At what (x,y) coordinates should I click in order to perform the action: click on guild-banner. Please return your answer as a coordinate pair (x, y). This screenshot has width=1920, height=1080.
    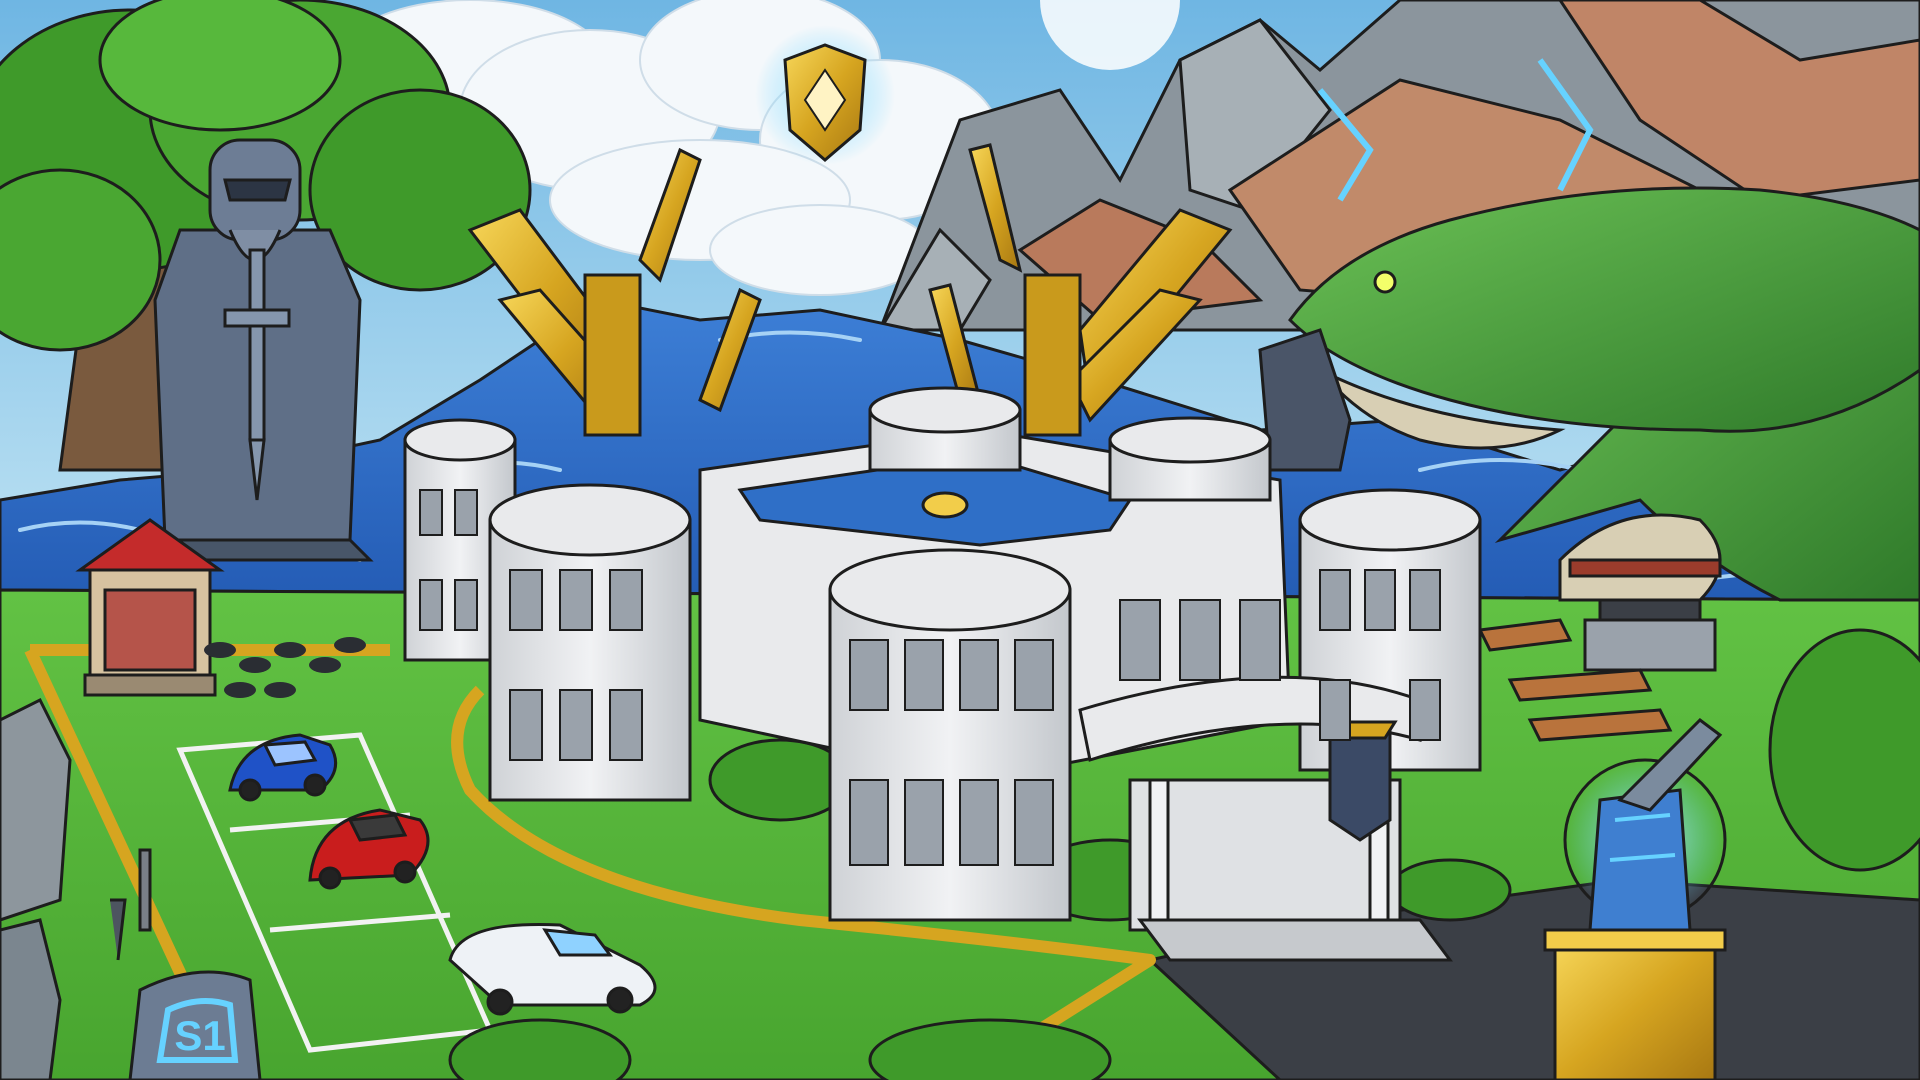
    Looking at the image, I should click on (1360, 785).